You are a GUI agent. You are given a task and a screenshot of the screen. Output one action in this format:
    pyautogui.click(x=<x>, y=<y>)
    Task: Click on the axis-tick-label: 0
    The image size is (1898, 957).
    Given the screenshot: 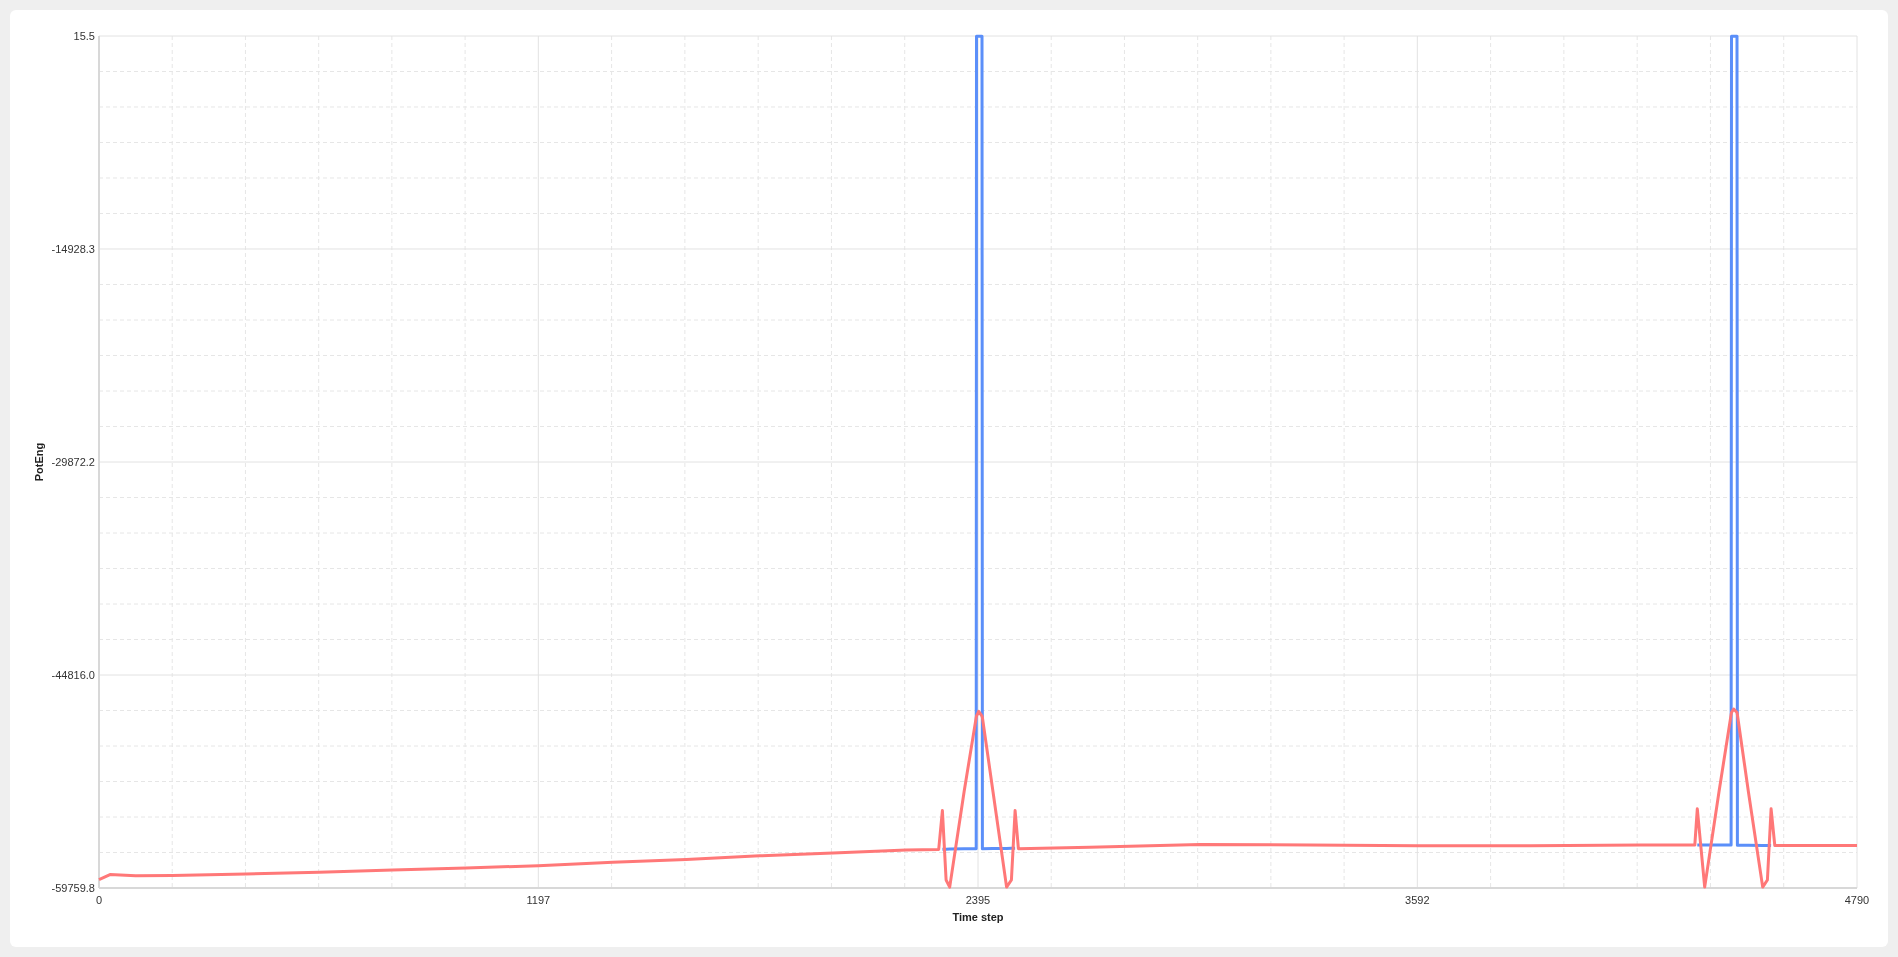 What is the action you would take?
    pyautogui.click(x=99, y=900)
    